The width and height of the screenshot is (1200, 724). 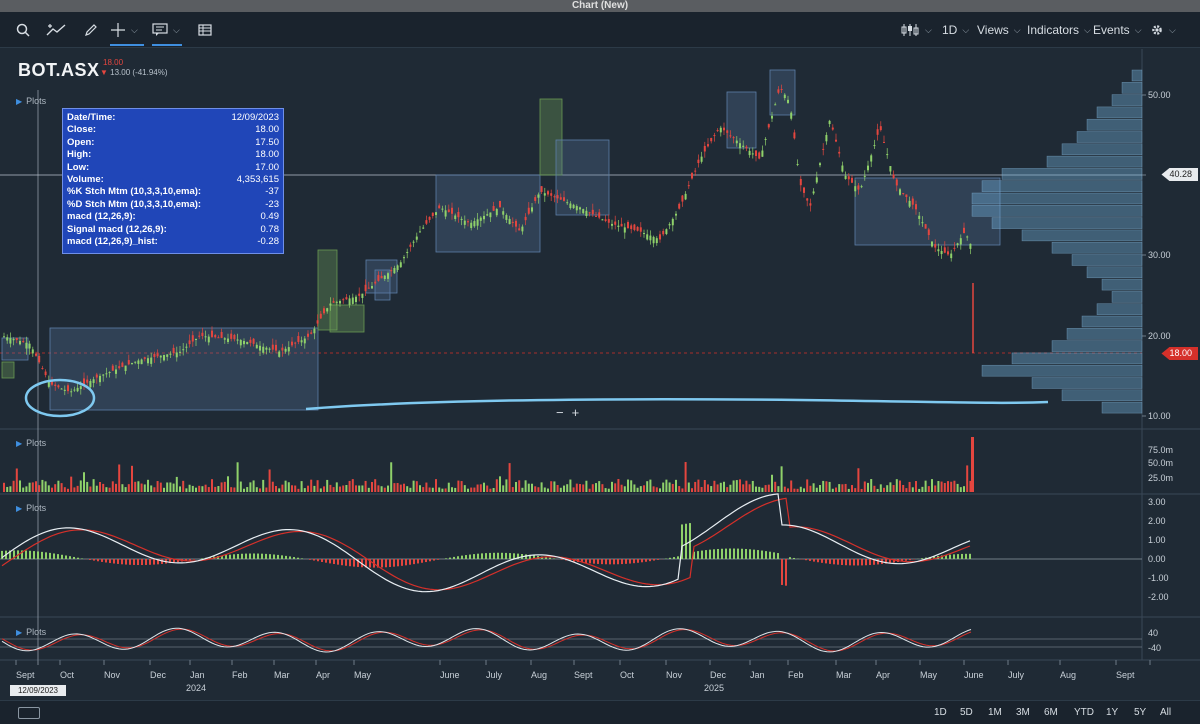 I want to click on zoom-out-button: −, so click(x=560, y=412).